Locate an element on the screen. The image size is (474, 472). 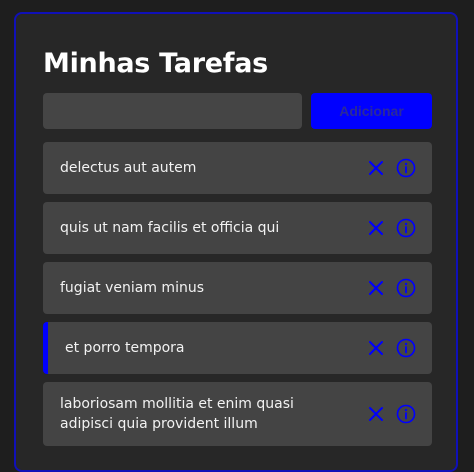
page-title: Minhas Tarefas is located at coordinates (155, 63).